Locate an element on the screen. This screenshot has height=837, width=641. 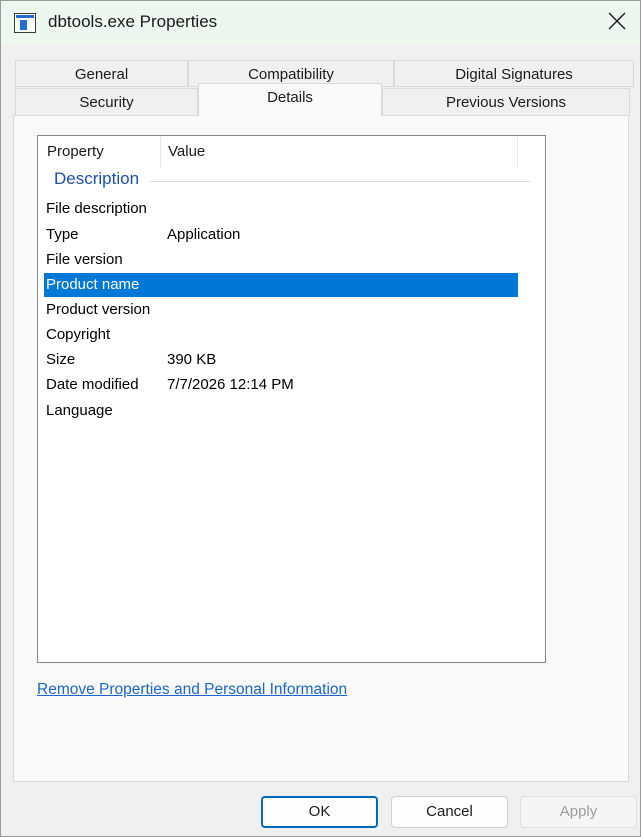
list-item-selected: Product name is located at coordinates (281, 285).